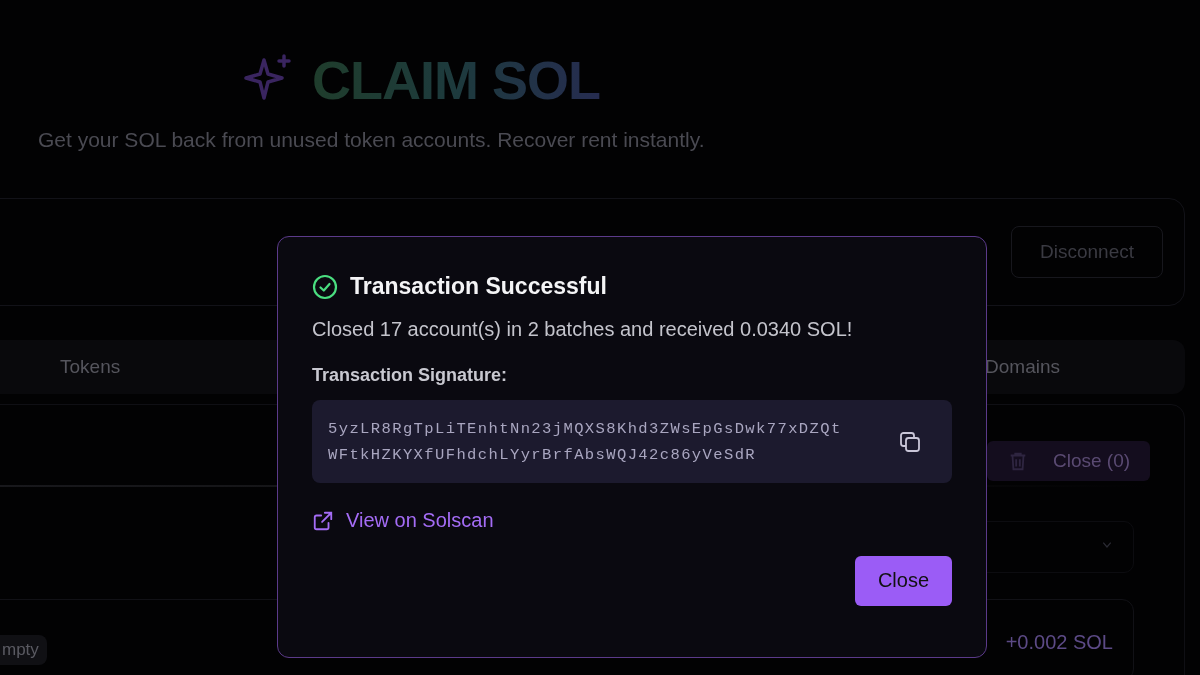 The height and width of the screenshot is (675, 1200). I want to click on solscan-link: View on Solscan, so click(403, 520).